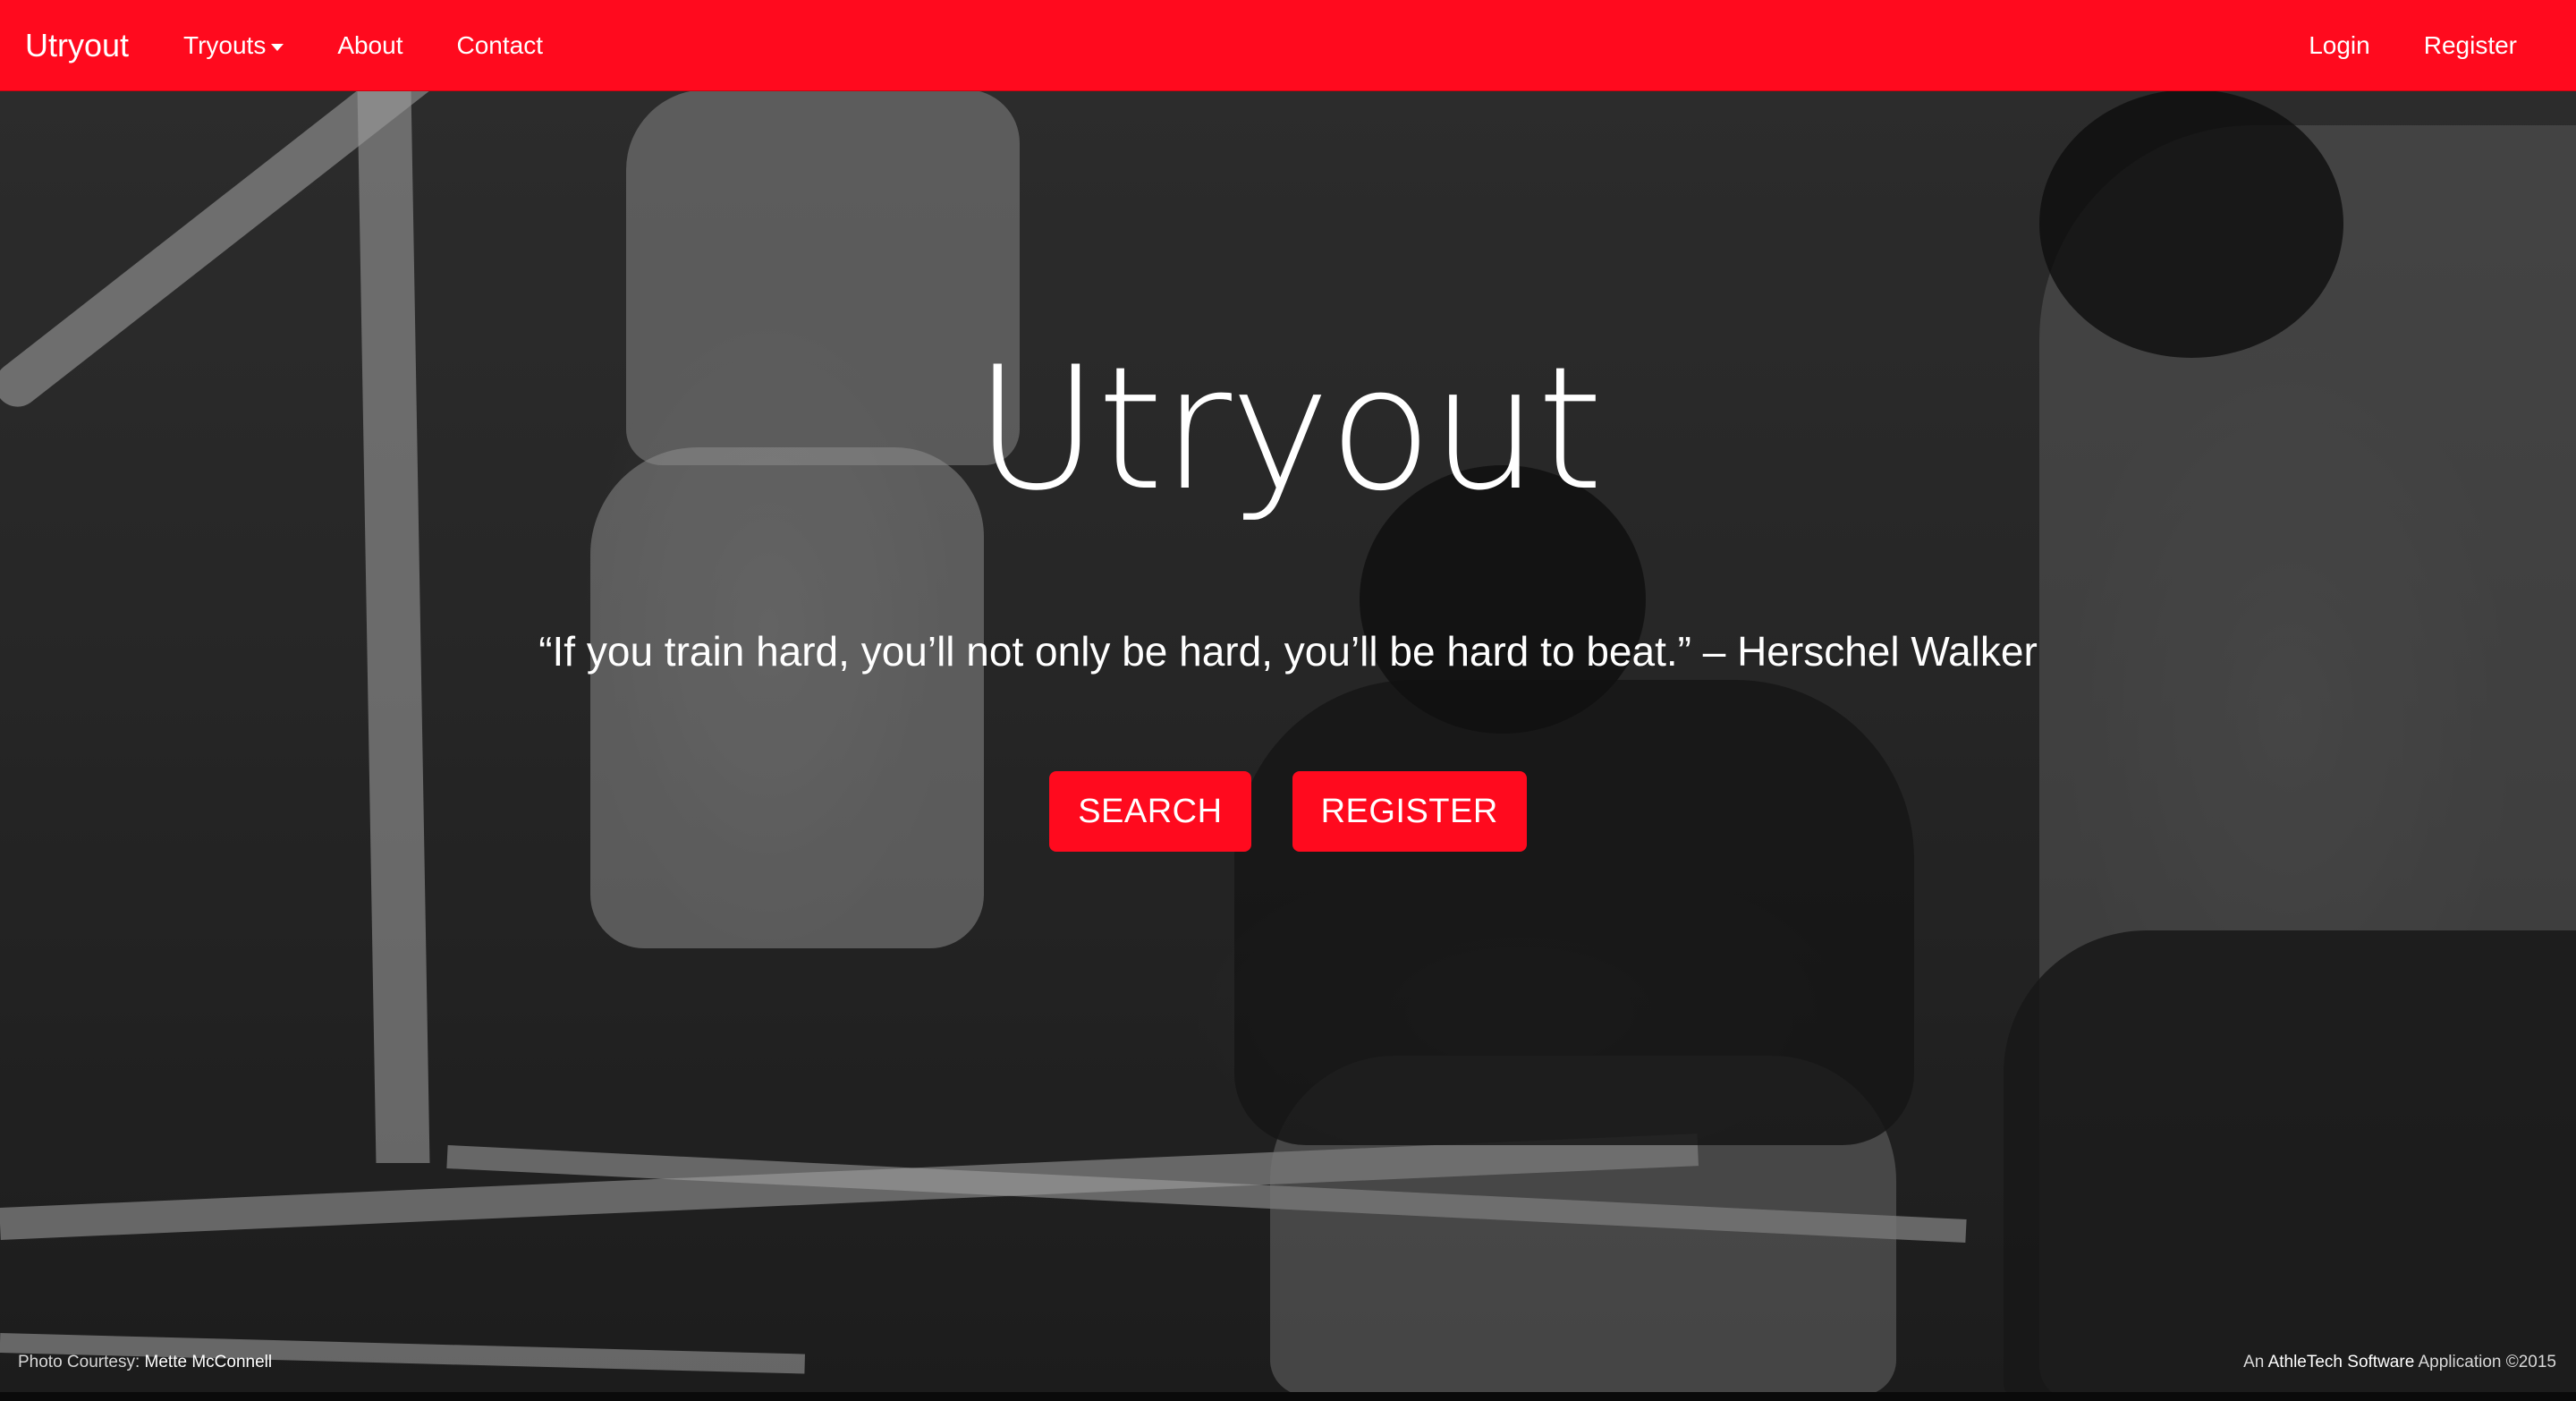  I want to click on nav-about: About, so click(369, 45).